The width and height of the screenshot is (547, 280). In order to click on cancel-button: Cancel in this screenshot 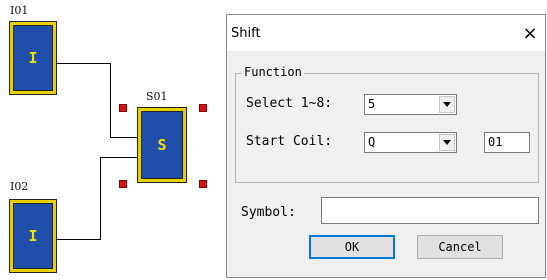, I will do `click(460, 247)`.